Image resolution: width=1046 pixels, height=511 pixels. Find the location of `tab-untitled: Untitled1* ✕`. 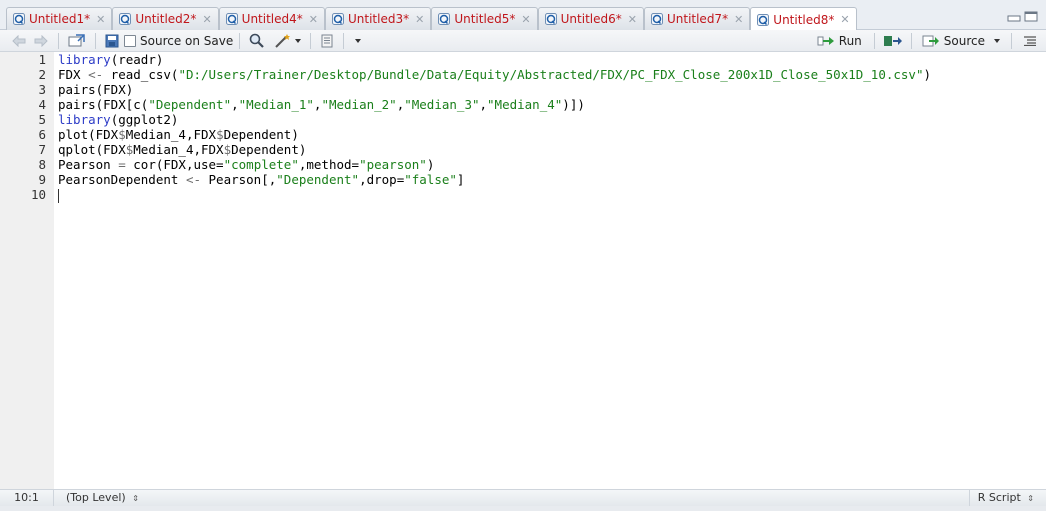

tab-untitled: Untitled1* ✕ is located at coordinates (59, 18).